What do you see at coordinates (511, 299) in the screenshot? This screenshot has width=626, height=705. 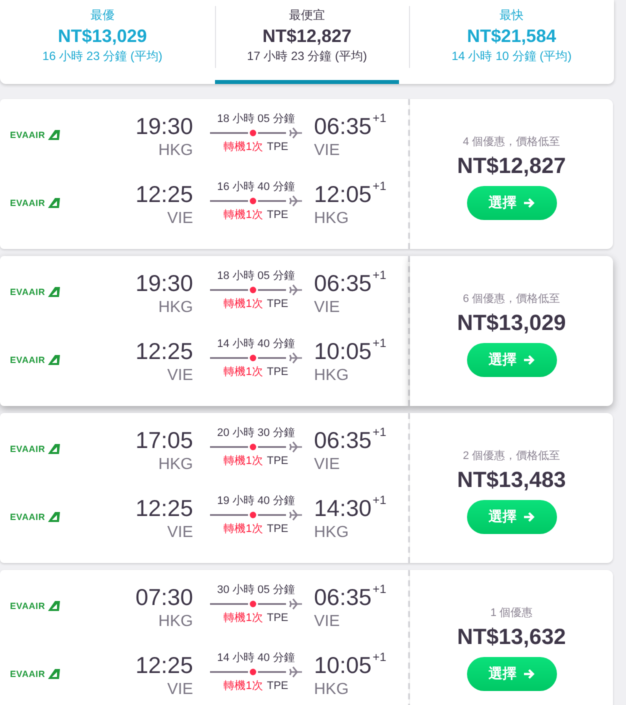 I see `deal-count: 6 個優惠，價格低至` at bounding box center [511, 299].